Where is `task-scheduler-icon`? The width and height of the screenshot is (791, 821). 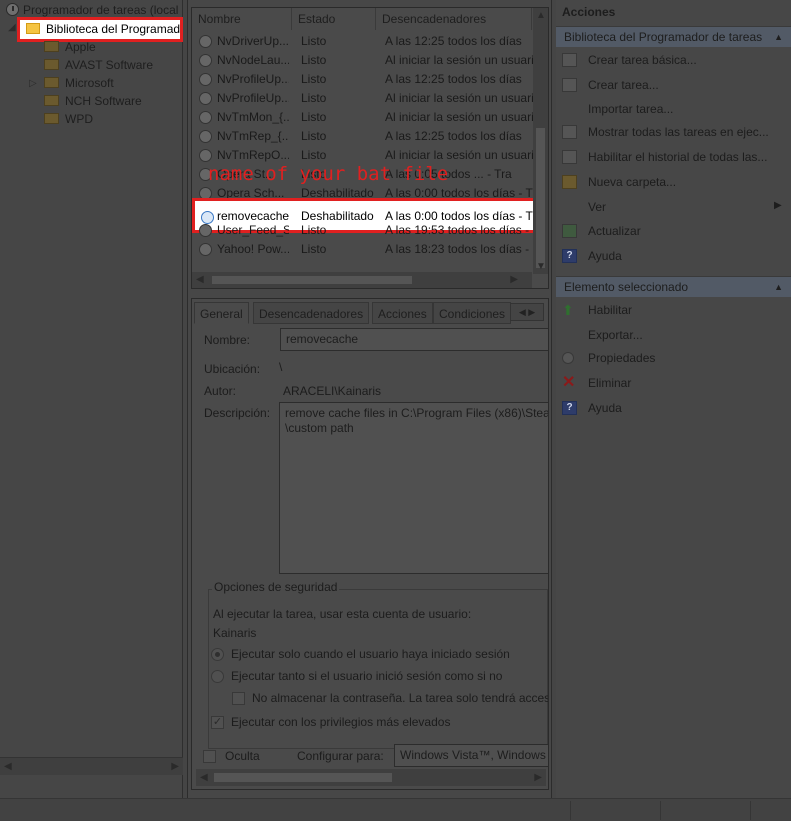
task-scheduler-icon is located at coordinates (12, 10).